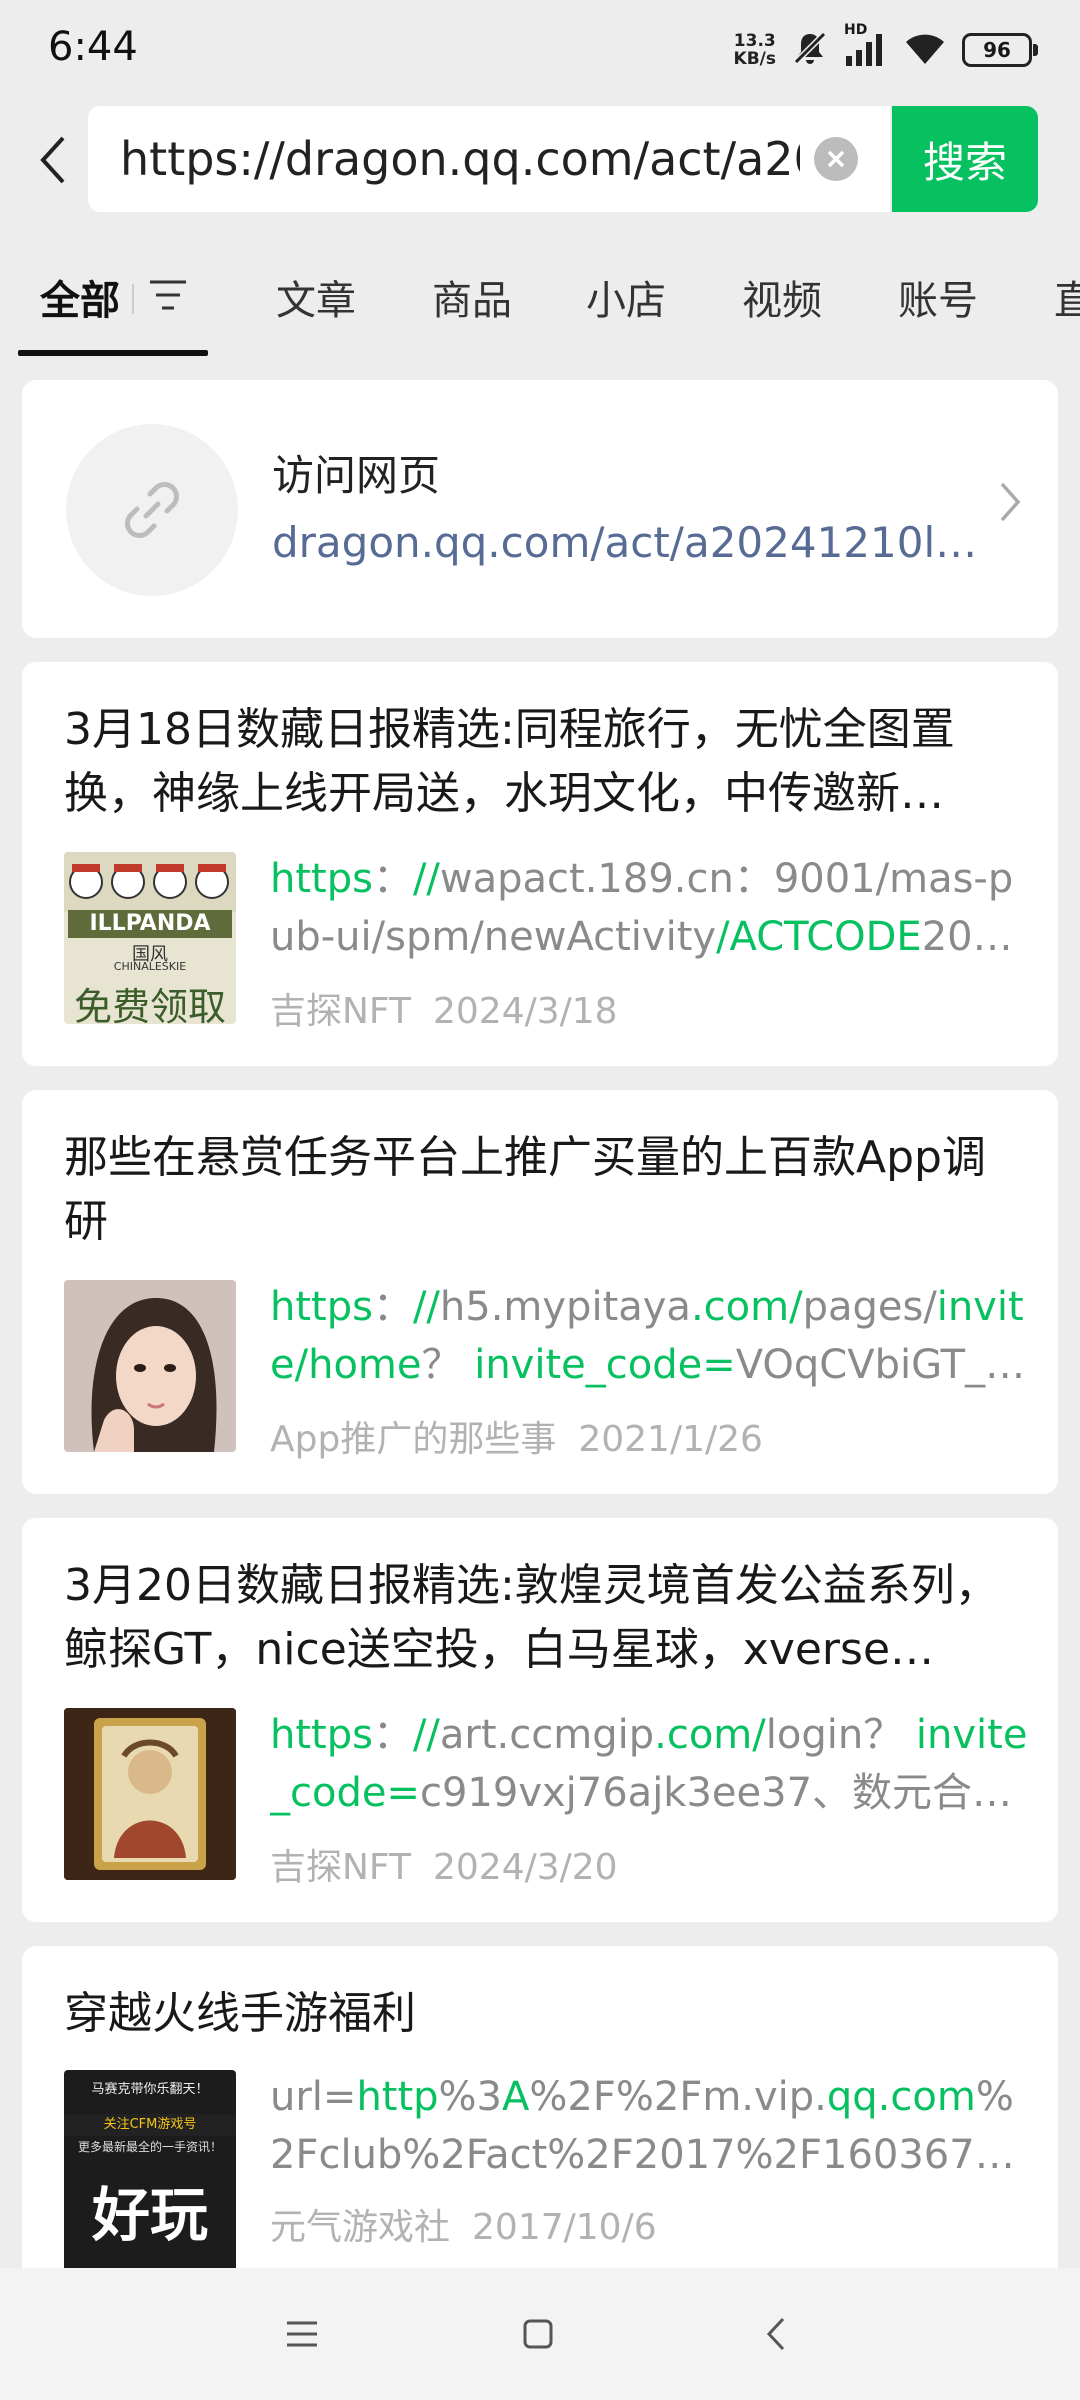  What do you see at coordinates (413, 1439) in the screenshot?
I see `result-source: App推广的那些事` at bounding box center [413, 1439].